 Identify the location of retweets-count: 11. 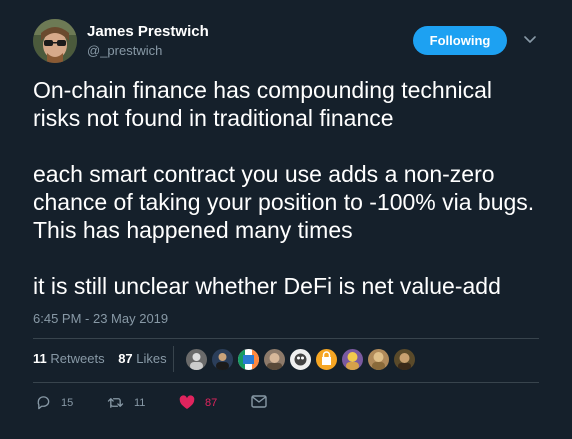
(40, 358).